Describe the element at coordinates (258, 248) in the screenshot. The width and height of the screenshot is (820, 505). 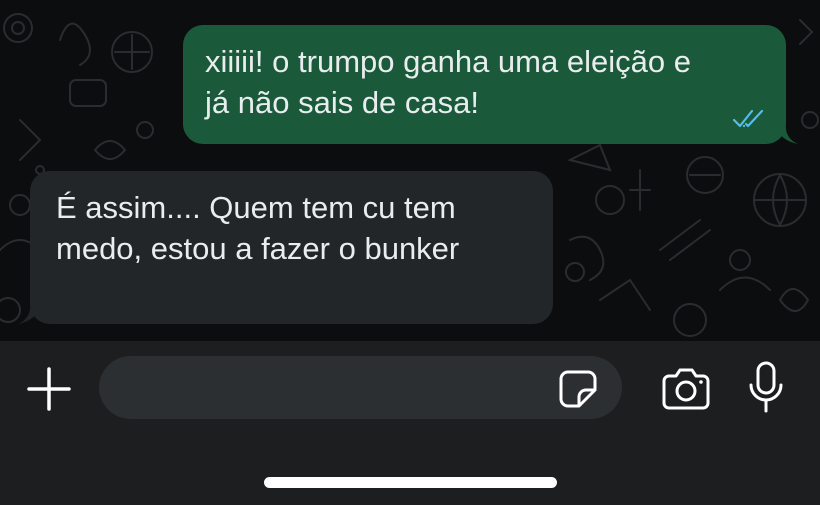
I see `incoming-message-line-2: medo, estou a fazer o bunker` at that location.